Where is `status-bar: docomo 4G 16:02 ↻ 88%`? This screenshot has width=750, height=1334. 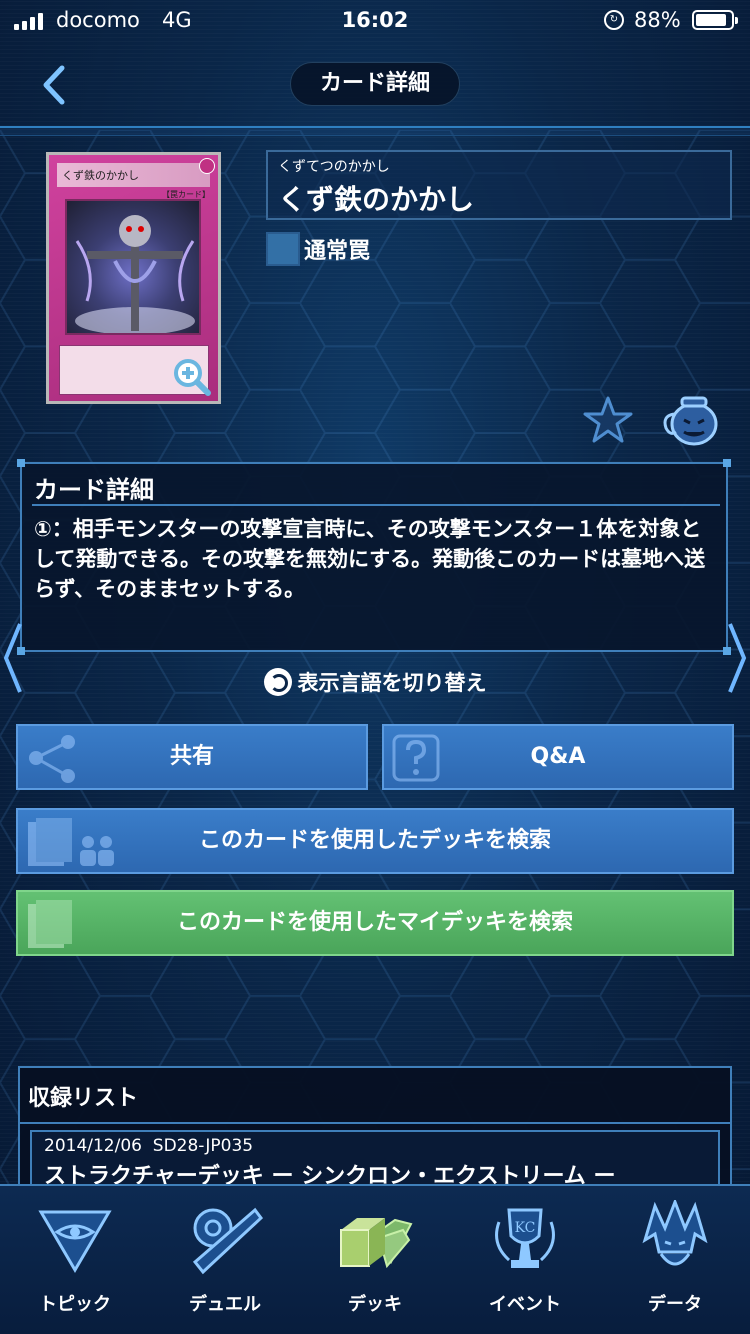
status-bar: docomo 4G 16:02 ↻ 88% is located at coordinates (375, 21).